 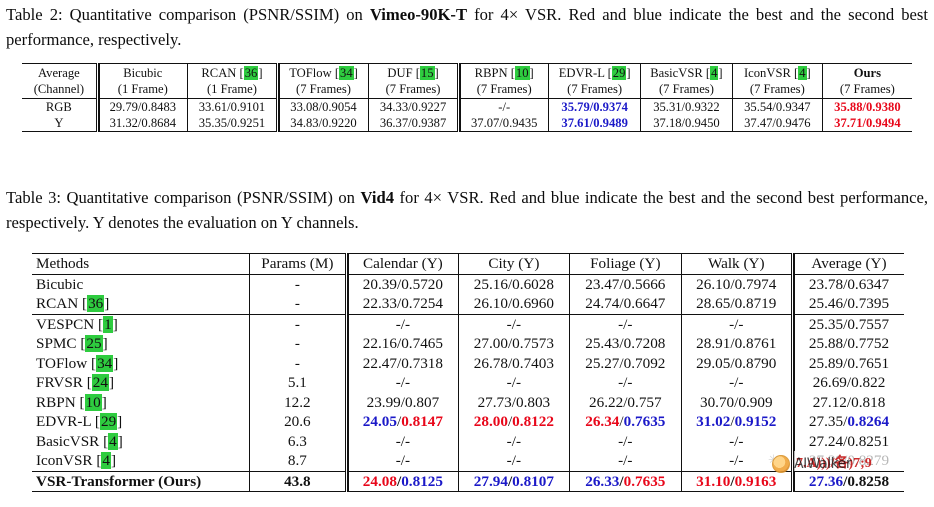 What do you see at coordinates (422, 402) in the screenshot?
I see `ssim-value: 0.807` at bounding box center [422, 402].